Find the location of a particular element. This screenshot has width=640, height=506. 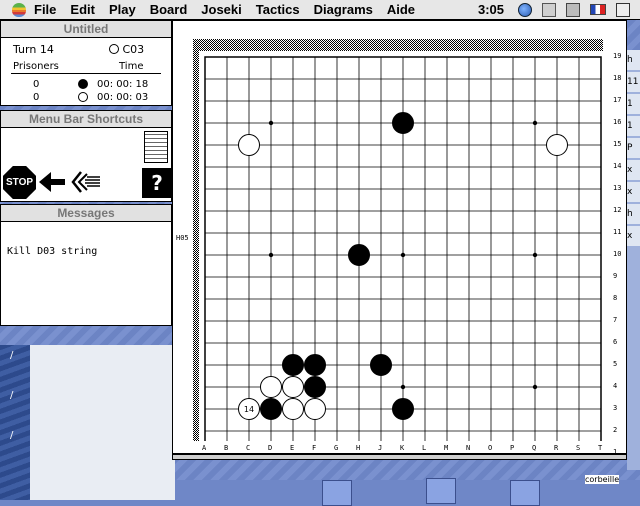

finder-icon is located at coordinates (623, 9).